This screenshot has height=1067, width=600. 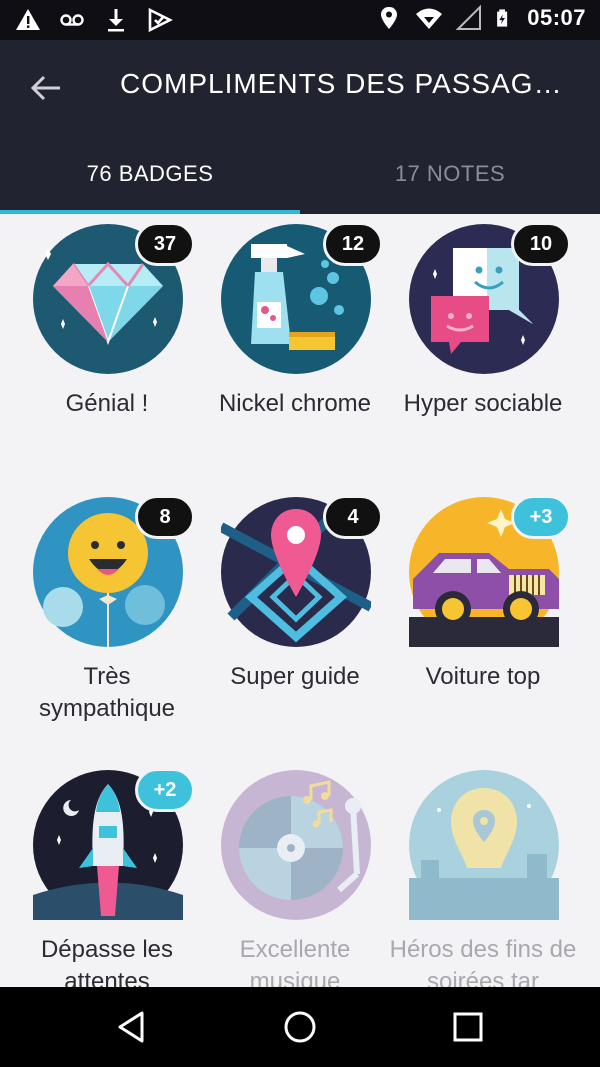 What do you see at coordinates (160, 20) in the screenshot?
I see `app-check-icon` at bounding box center [160, 20].